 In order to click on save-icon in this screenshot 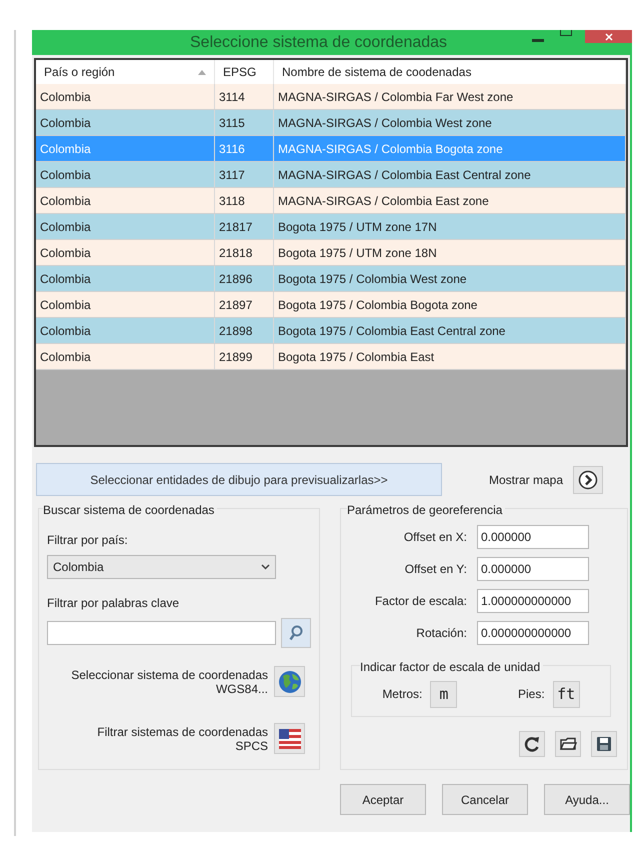, I will do `click(604, 744)`.